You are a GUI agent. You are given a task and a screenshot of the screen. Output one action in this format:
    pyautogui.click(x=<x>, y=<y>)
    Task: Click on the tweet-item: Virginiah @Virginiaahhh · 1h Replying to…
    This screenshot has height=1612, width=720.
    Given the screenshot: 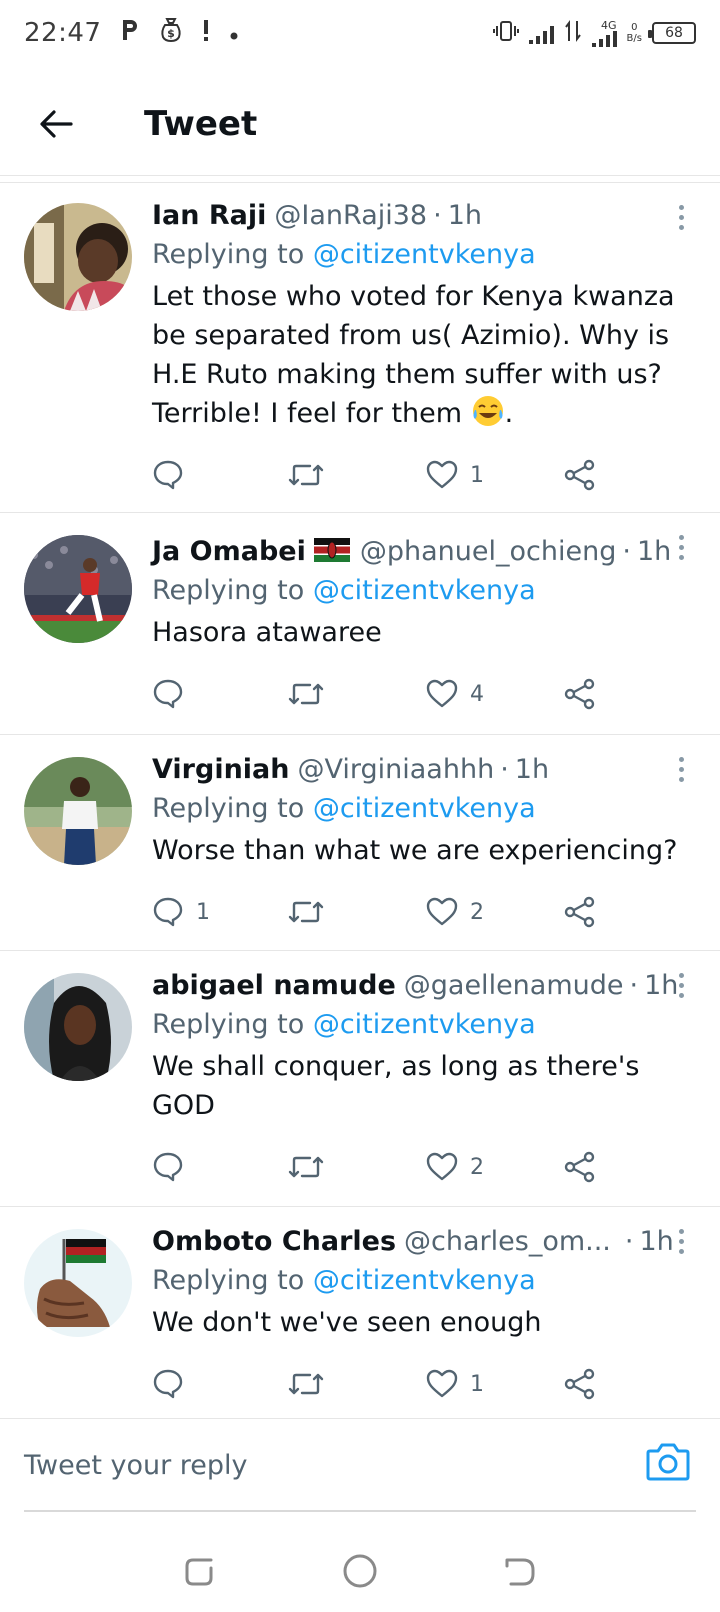 What is the action you would take?
    pyautogui.click(x=360, y=843)
    